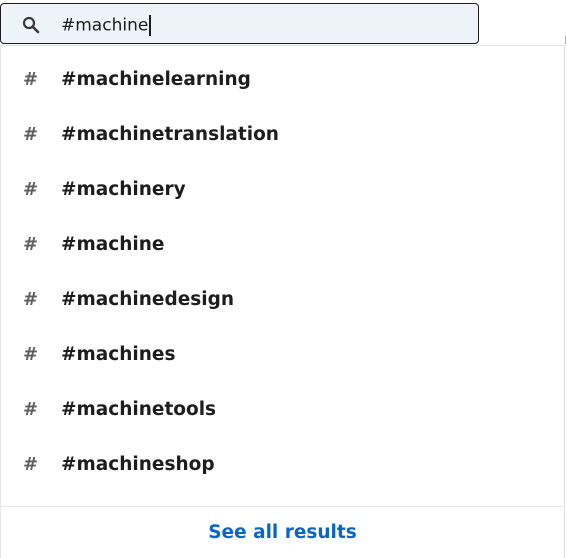 This screenshot has width=567, height=558. What do you see at coordinates (282, 246) in the screenshot?
I see `suggestion-item: # #machine` at bounding box center [282, 246].